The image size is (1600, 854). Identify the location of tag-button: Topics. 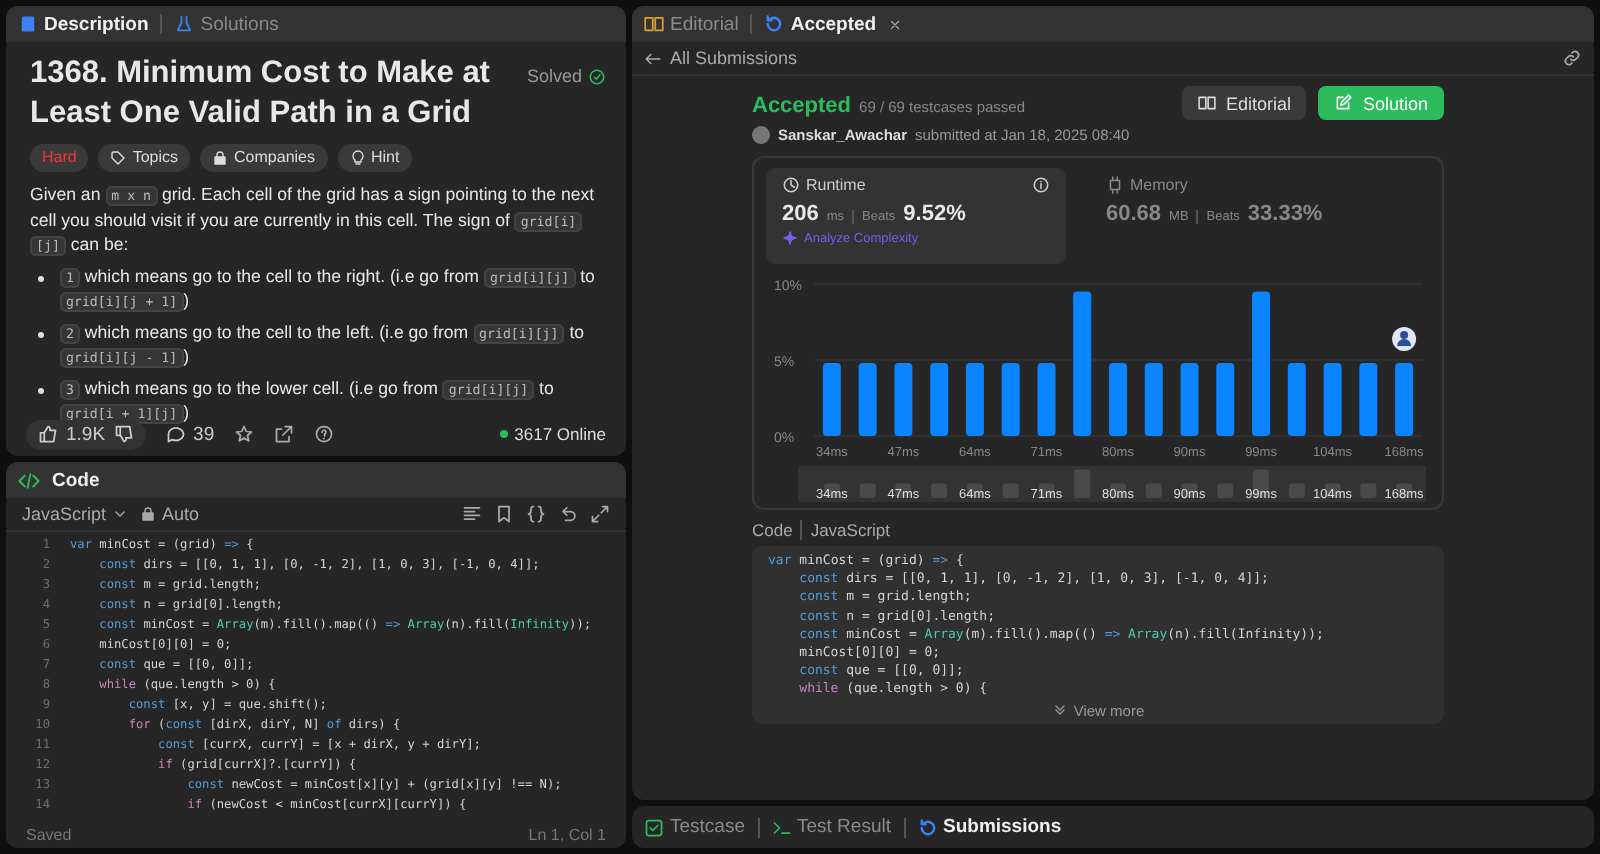
(144, 158).